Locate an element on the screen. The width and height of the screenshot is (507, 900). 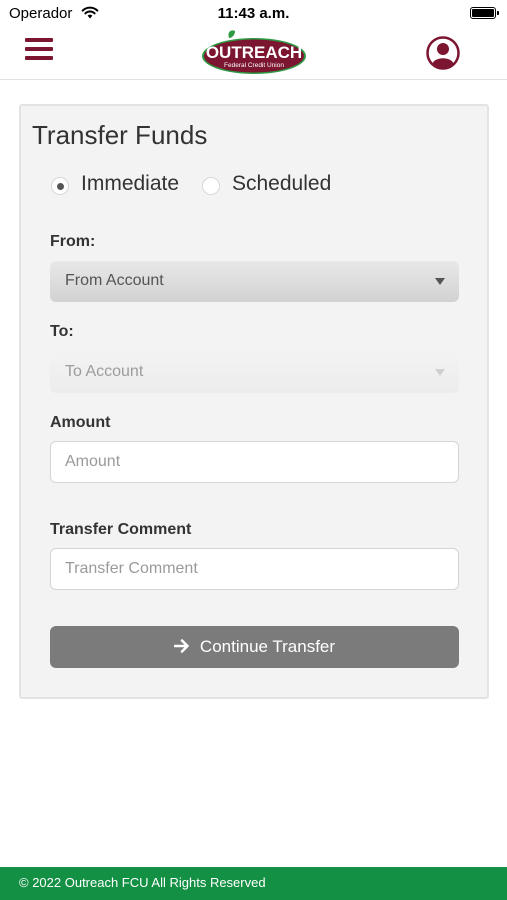
copyright-text: © 2022 Outreach FCU All Rights Reserved is located at coordinates (142, 882).